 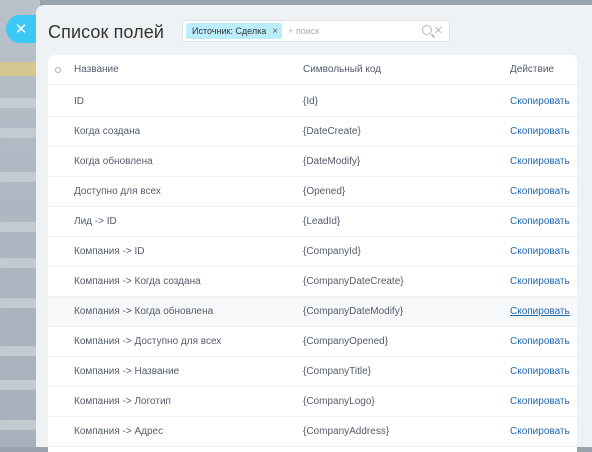 What do you see at coordinates (58, 70) in the screenshot?
I see `settings-gear-icon` at bounding box center [58, 70].